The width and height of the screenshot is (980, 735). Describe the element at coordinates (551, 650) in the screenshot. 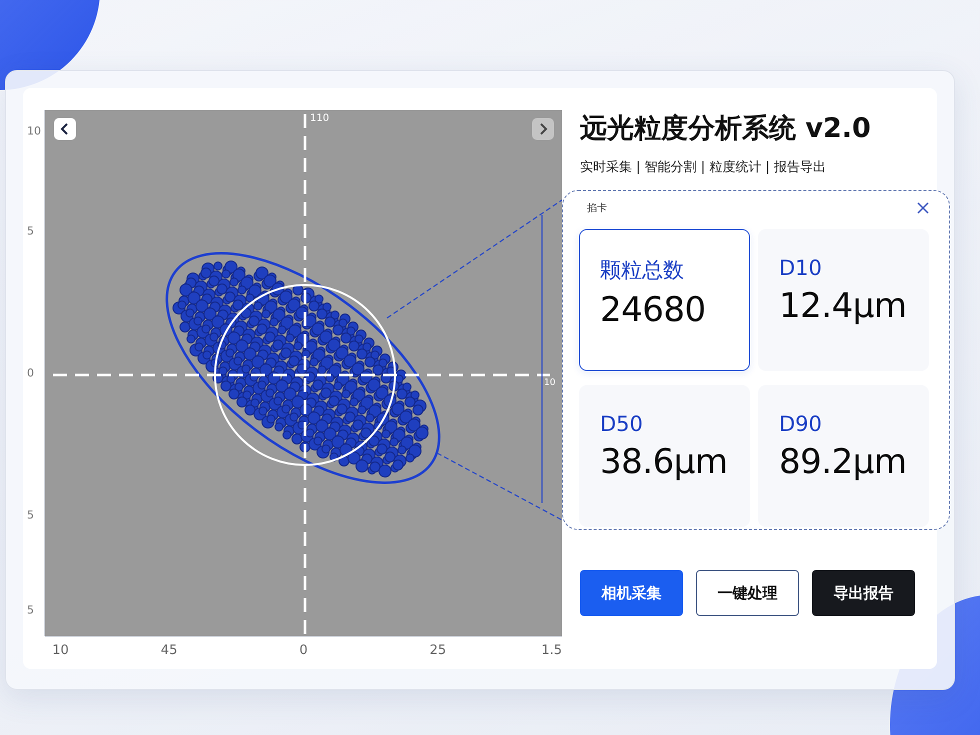

I see `axis-label: 1.5` at that location.